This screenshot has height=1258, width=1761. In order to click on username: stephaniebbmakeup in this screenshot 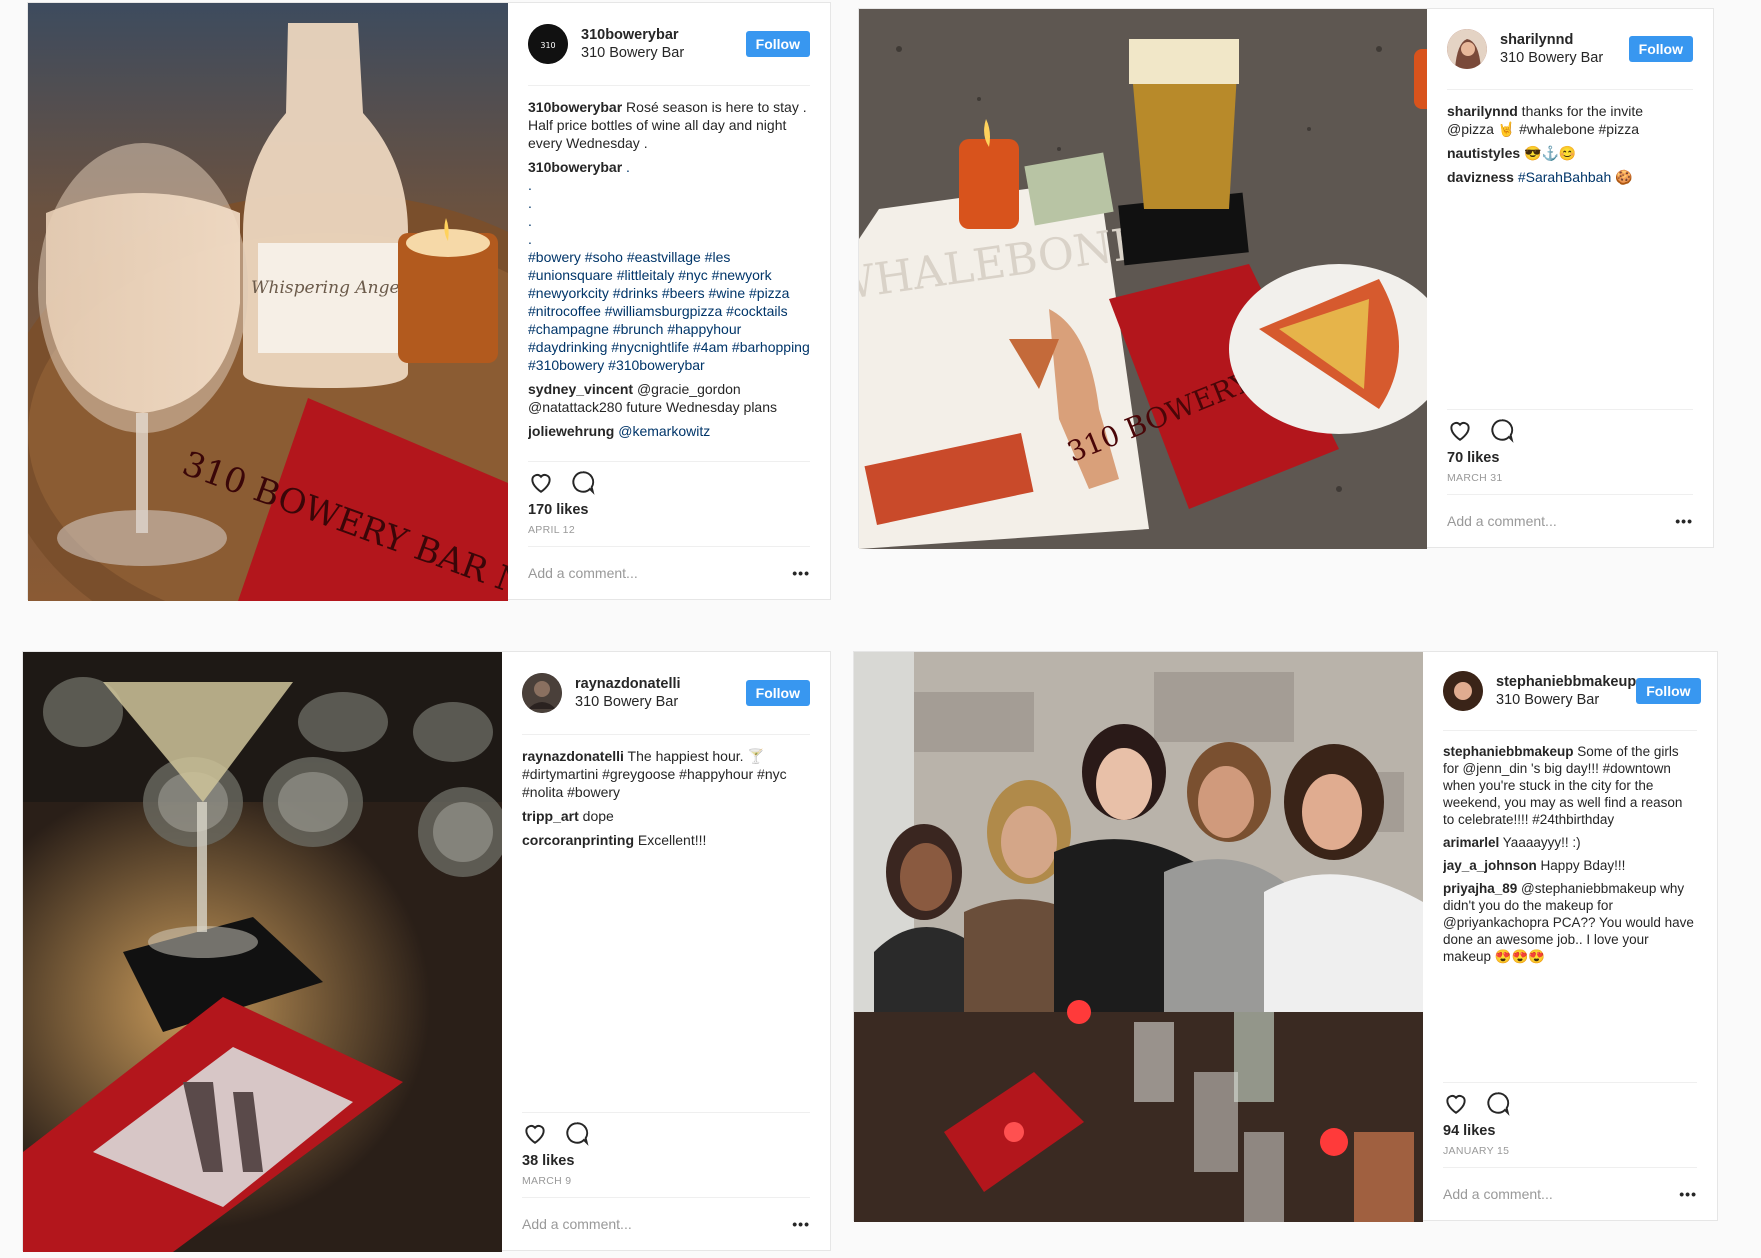, I will do `click(1566, 682)`.